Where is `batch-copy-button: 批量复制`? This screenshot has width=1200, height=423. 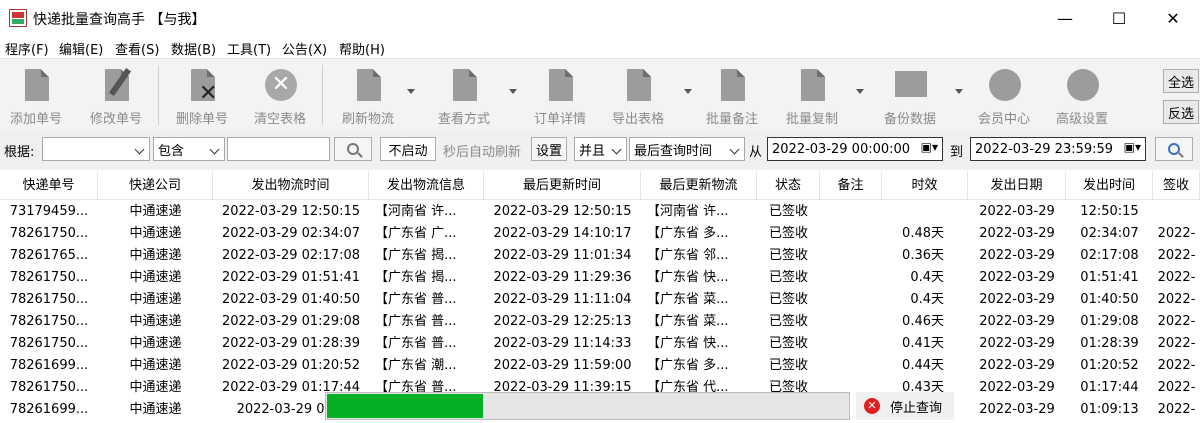
batch-copy-button: 批量复制 is located at coordinates (812, 95).